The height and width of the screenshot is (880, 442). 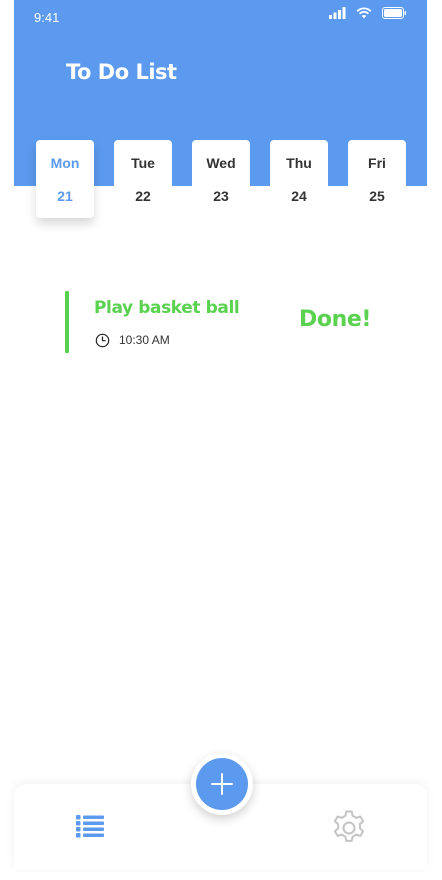 I want to click on status-time: 9:41, so click(x=47, y=17).